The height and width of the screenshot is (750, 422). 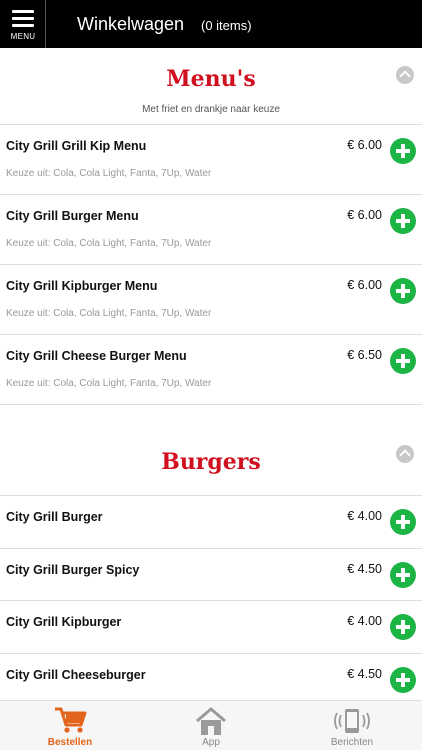 I want to click on item-price: € 6.50, so click(x=364, y=355).